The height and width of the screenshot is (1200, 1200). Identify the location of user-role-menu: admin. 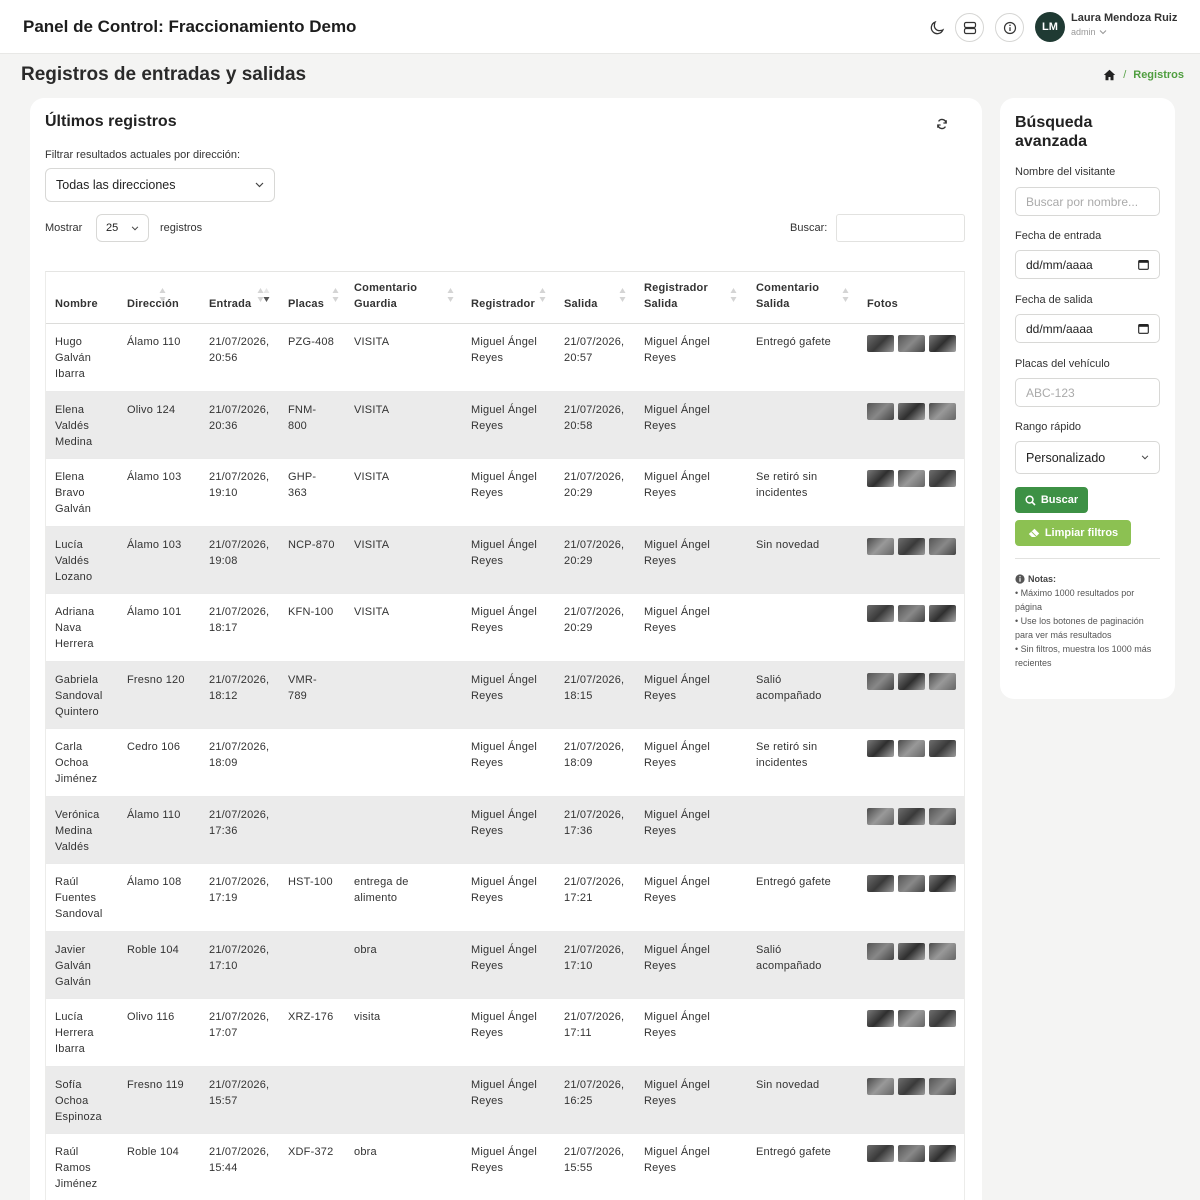
(1089, 32).